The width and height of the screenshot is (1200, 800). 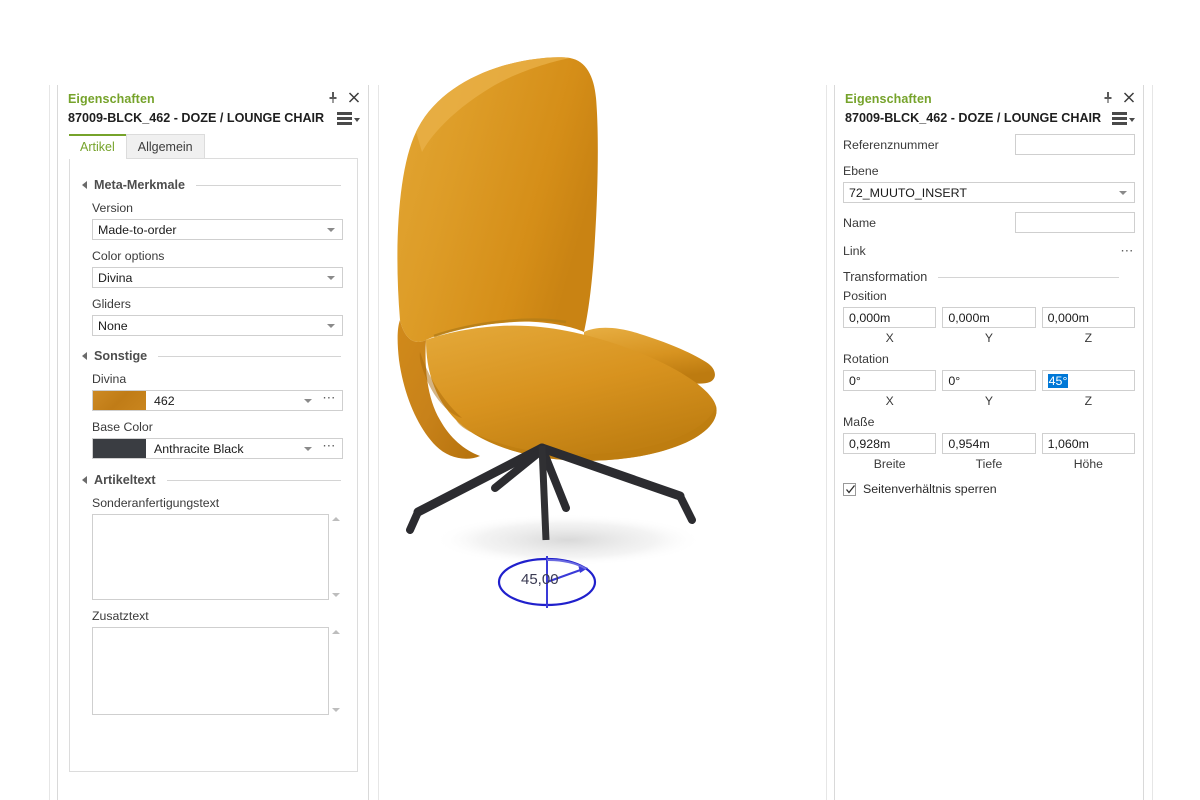 I want to click on section-header-artikeltext: Artikeltext, so click(x=213, y=480).